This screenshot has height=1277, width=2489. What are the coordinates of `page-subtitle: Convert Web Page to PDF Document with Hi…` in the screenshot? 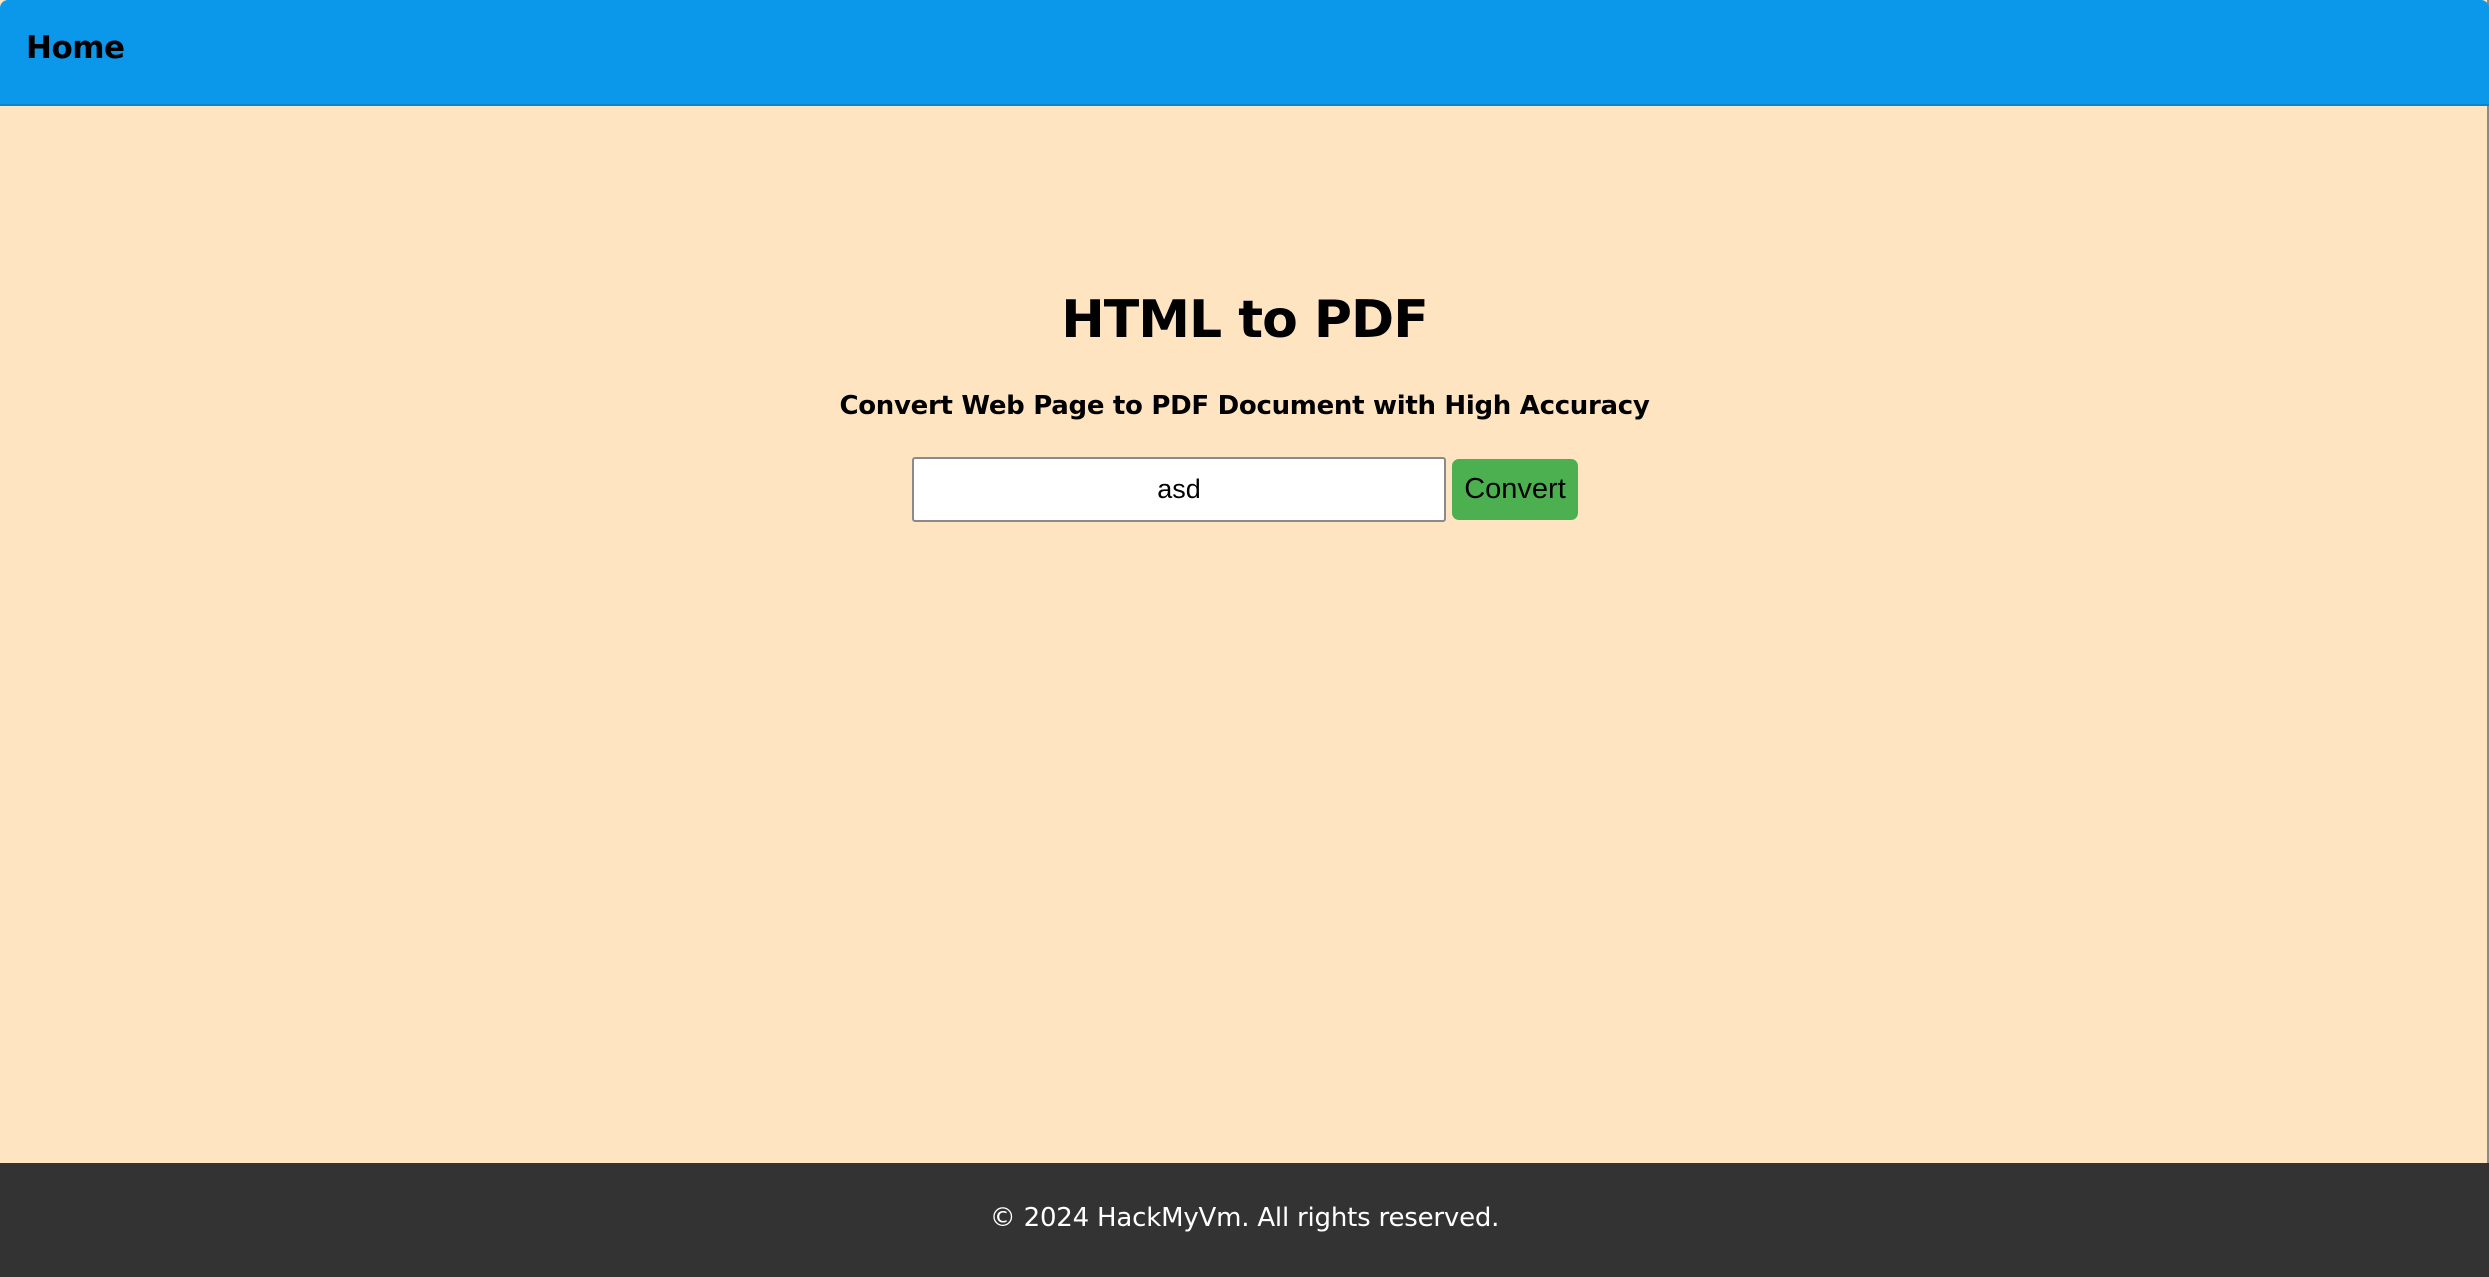 It's located at (1244, 406).